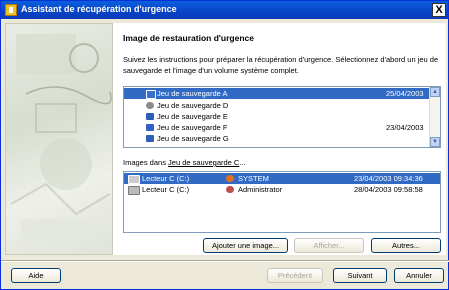 The image size is (449, 290). What do you see at coordinates (360, 275) in the screenshot?
I see `next-button: Suivant` at bounding box center [360, 275].